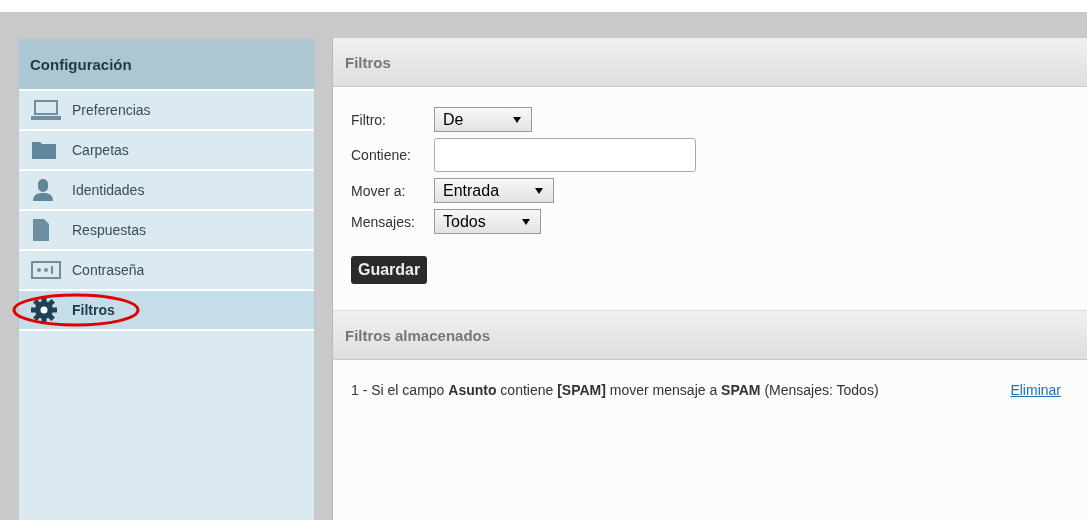 Image resolution: width=1087 pixels, height=520 pixels. Describe the element at coordinates (369, 119) in the screenshot. I see `field-label: Filtro:` at that location.